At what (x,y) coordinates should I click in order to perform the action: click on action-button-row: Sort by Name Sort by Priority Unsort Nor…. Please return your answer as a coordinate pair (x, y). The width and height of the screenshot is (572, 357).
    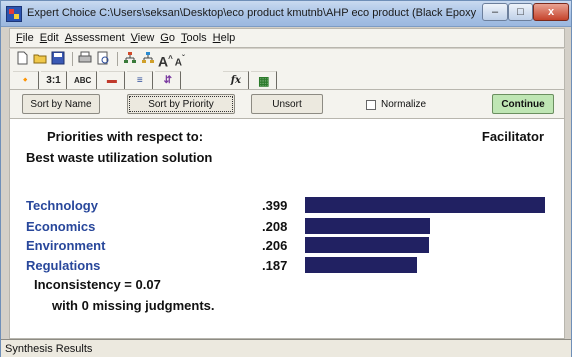
    Looking at the image, I should click on (287, 104).